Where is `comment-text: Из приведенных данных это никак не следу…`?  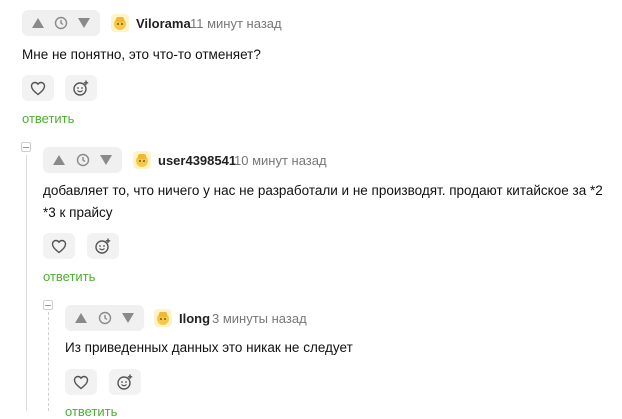 comment-text: Из приведенных данных это никак не следу… is located at coordinates (209, 347).